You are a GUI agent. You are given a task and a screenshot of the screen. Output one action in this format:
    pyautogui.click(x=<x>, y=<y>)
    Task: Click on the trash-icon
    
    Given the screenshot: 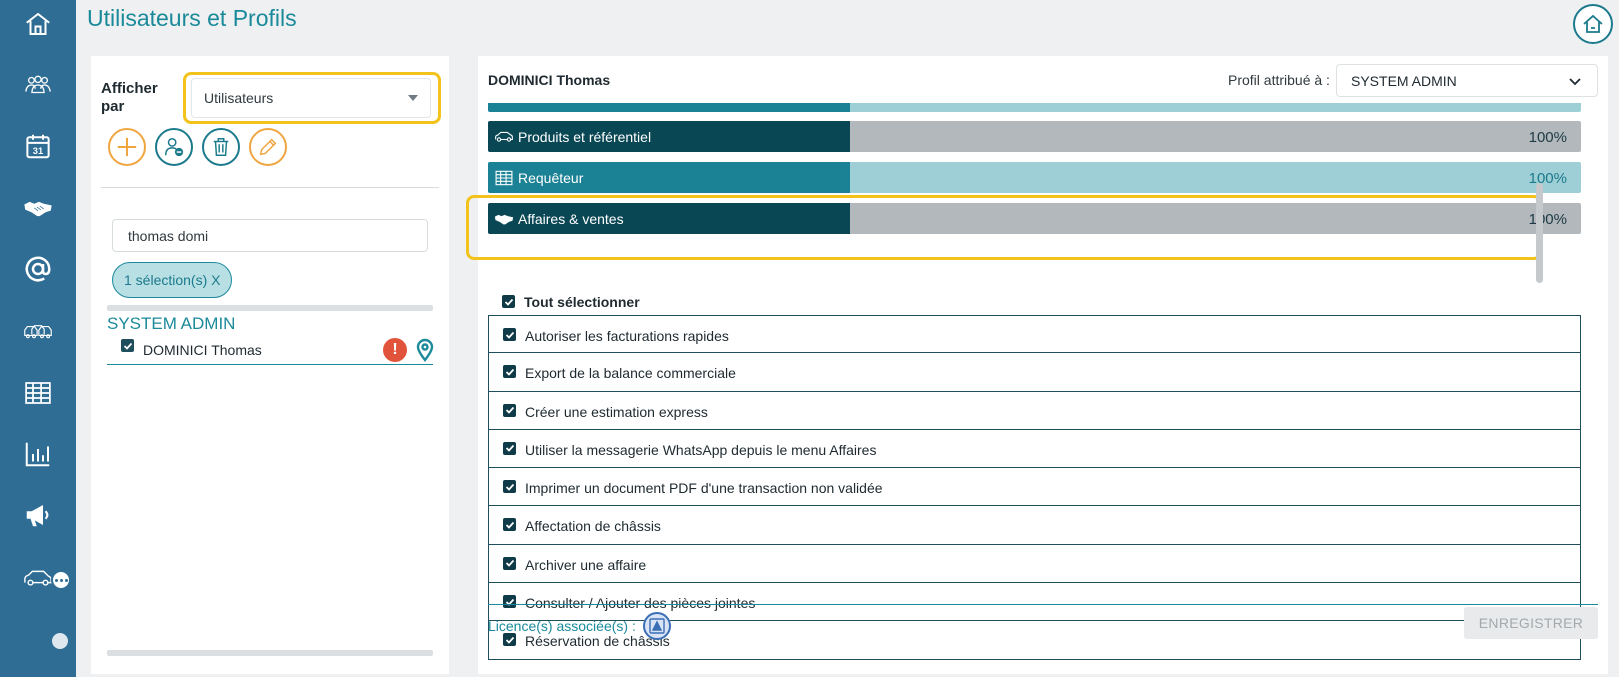 What is the action you would take?
    pyautogui.click(x=221, y=147)
    